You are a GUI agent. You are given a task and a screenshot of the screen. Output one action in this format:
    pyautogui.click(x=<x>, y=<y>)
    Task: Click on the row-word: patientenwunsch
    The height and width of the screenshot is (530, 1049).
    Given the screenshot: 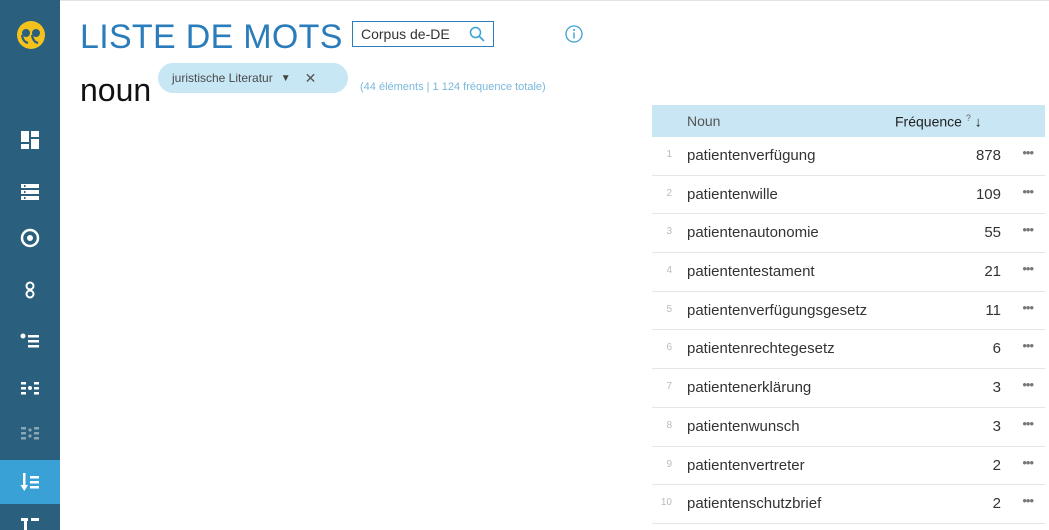 What is the action you would take?
    pyautogui.click(x=743, y=426)
    